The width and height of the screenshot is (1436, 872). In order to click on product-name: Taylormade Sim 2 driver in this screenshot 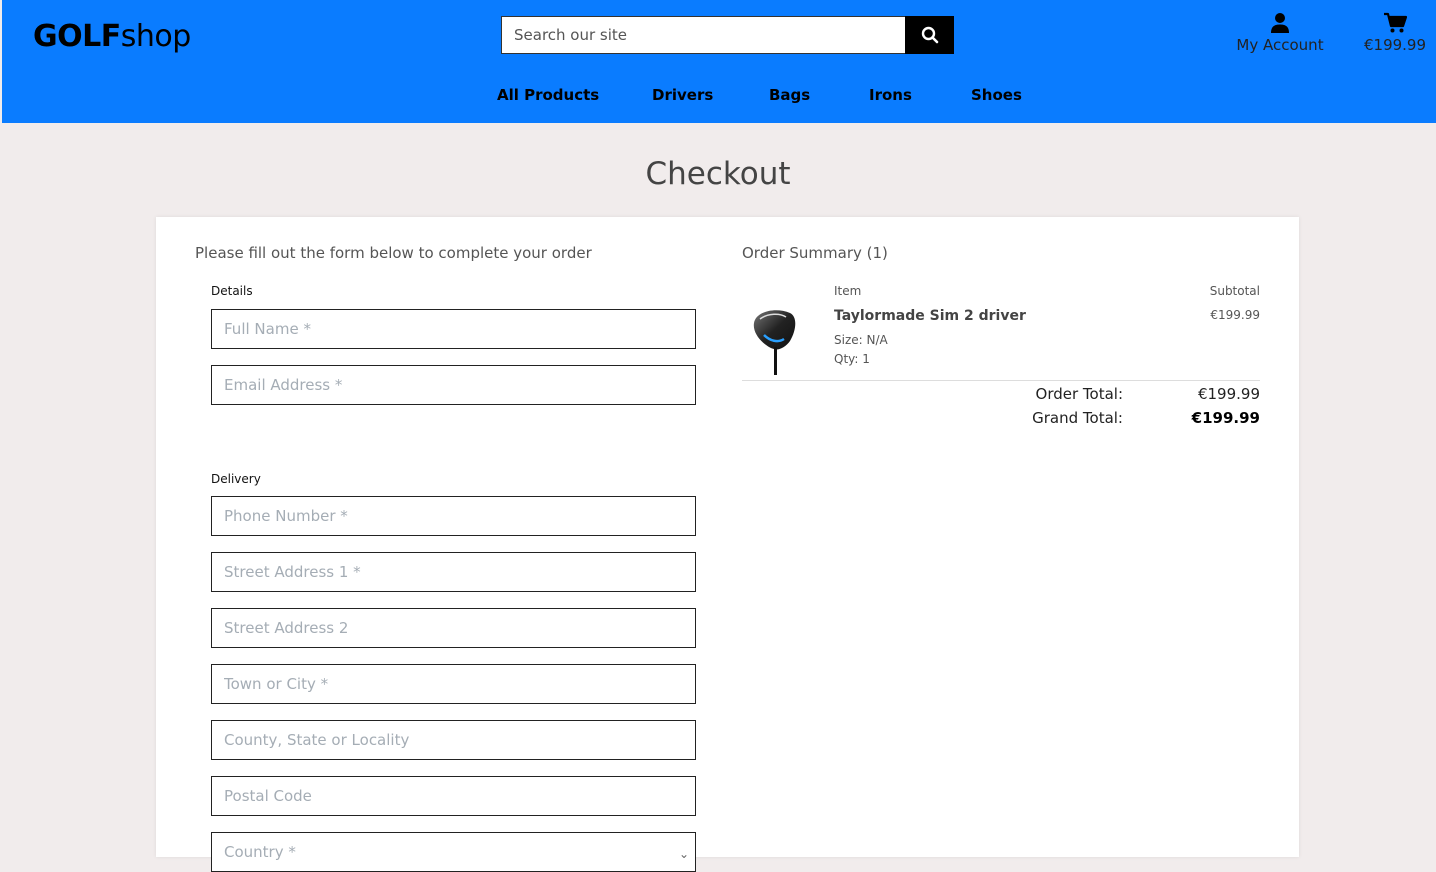, I will do `click(930, 316)`.